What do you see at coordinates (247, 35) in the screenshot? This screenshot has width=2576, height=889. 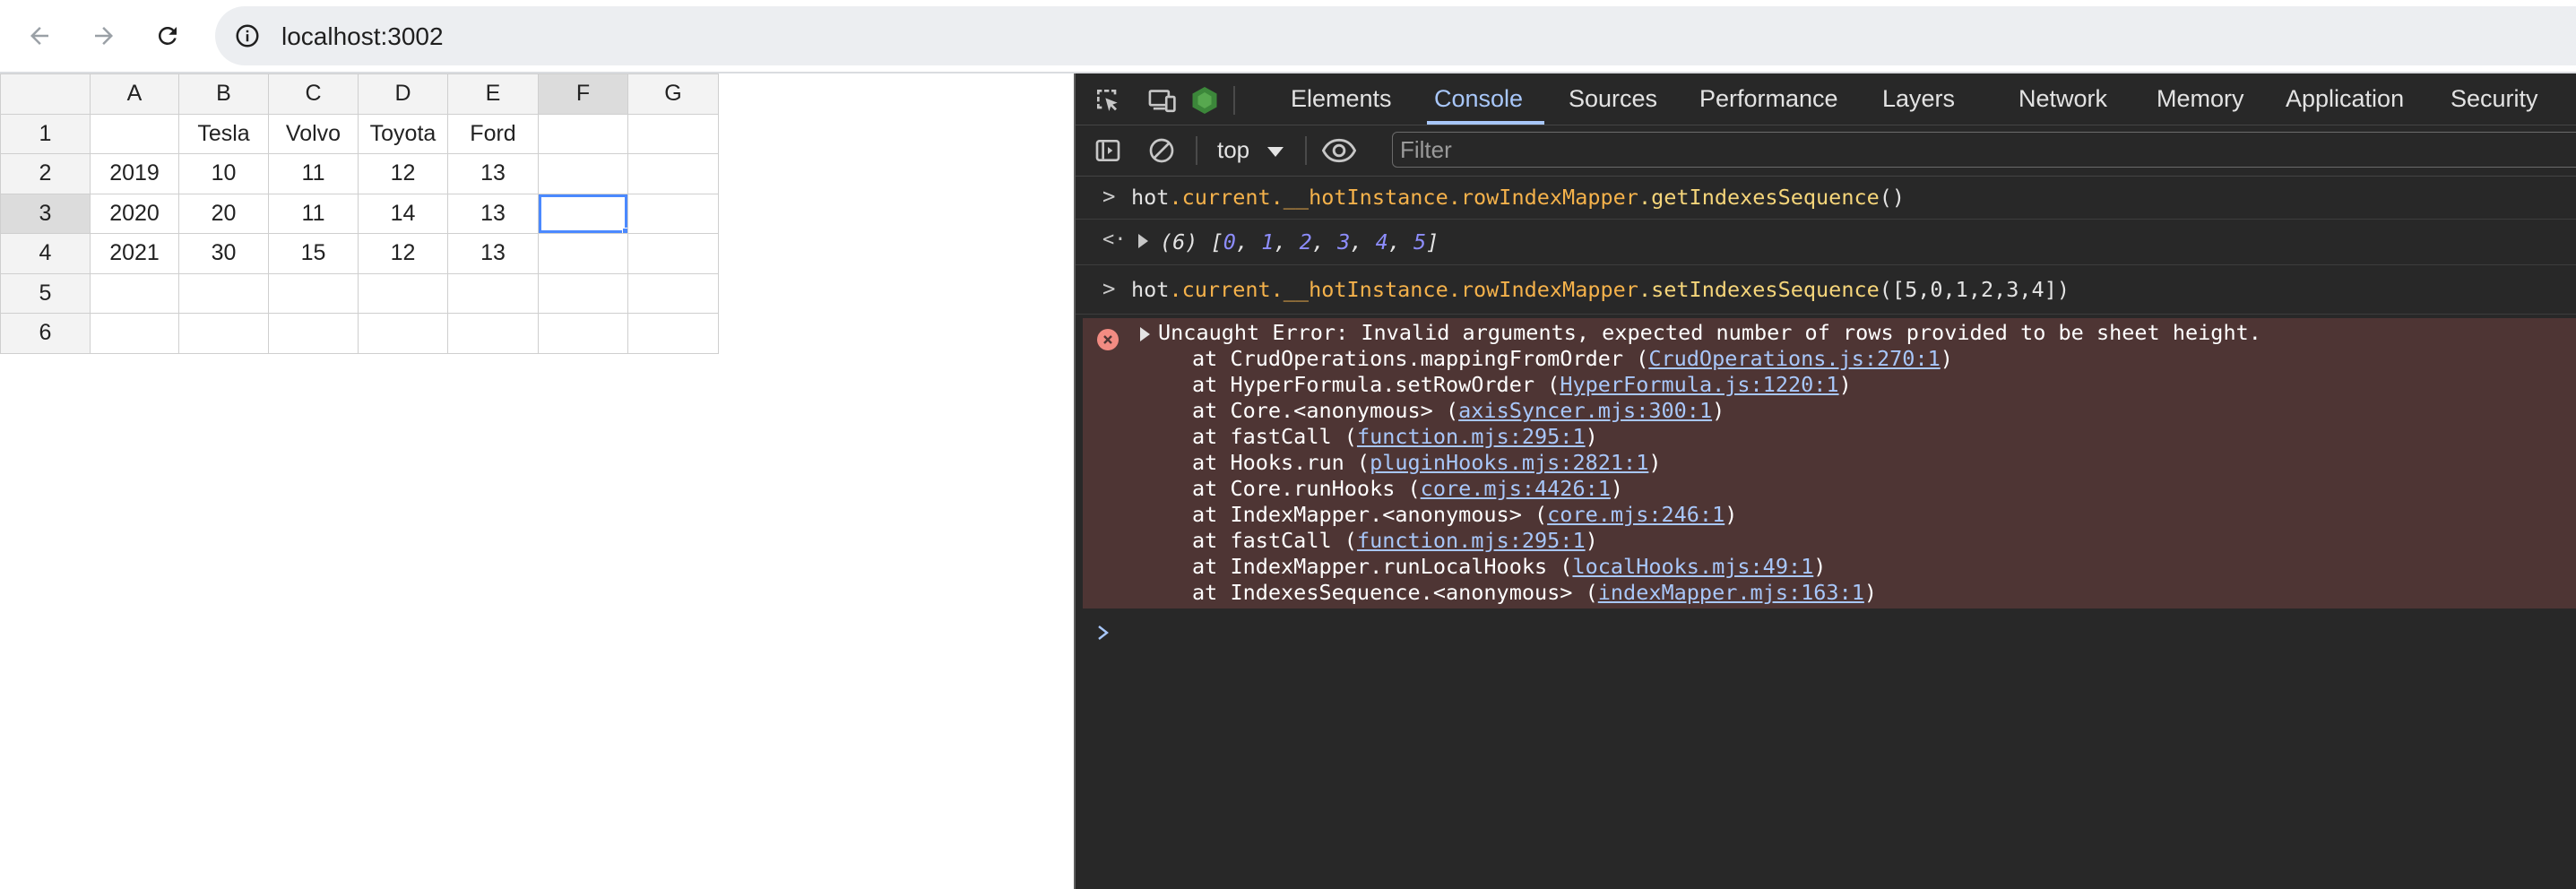 I see `site-info-button` at bounding box center [247, 35].